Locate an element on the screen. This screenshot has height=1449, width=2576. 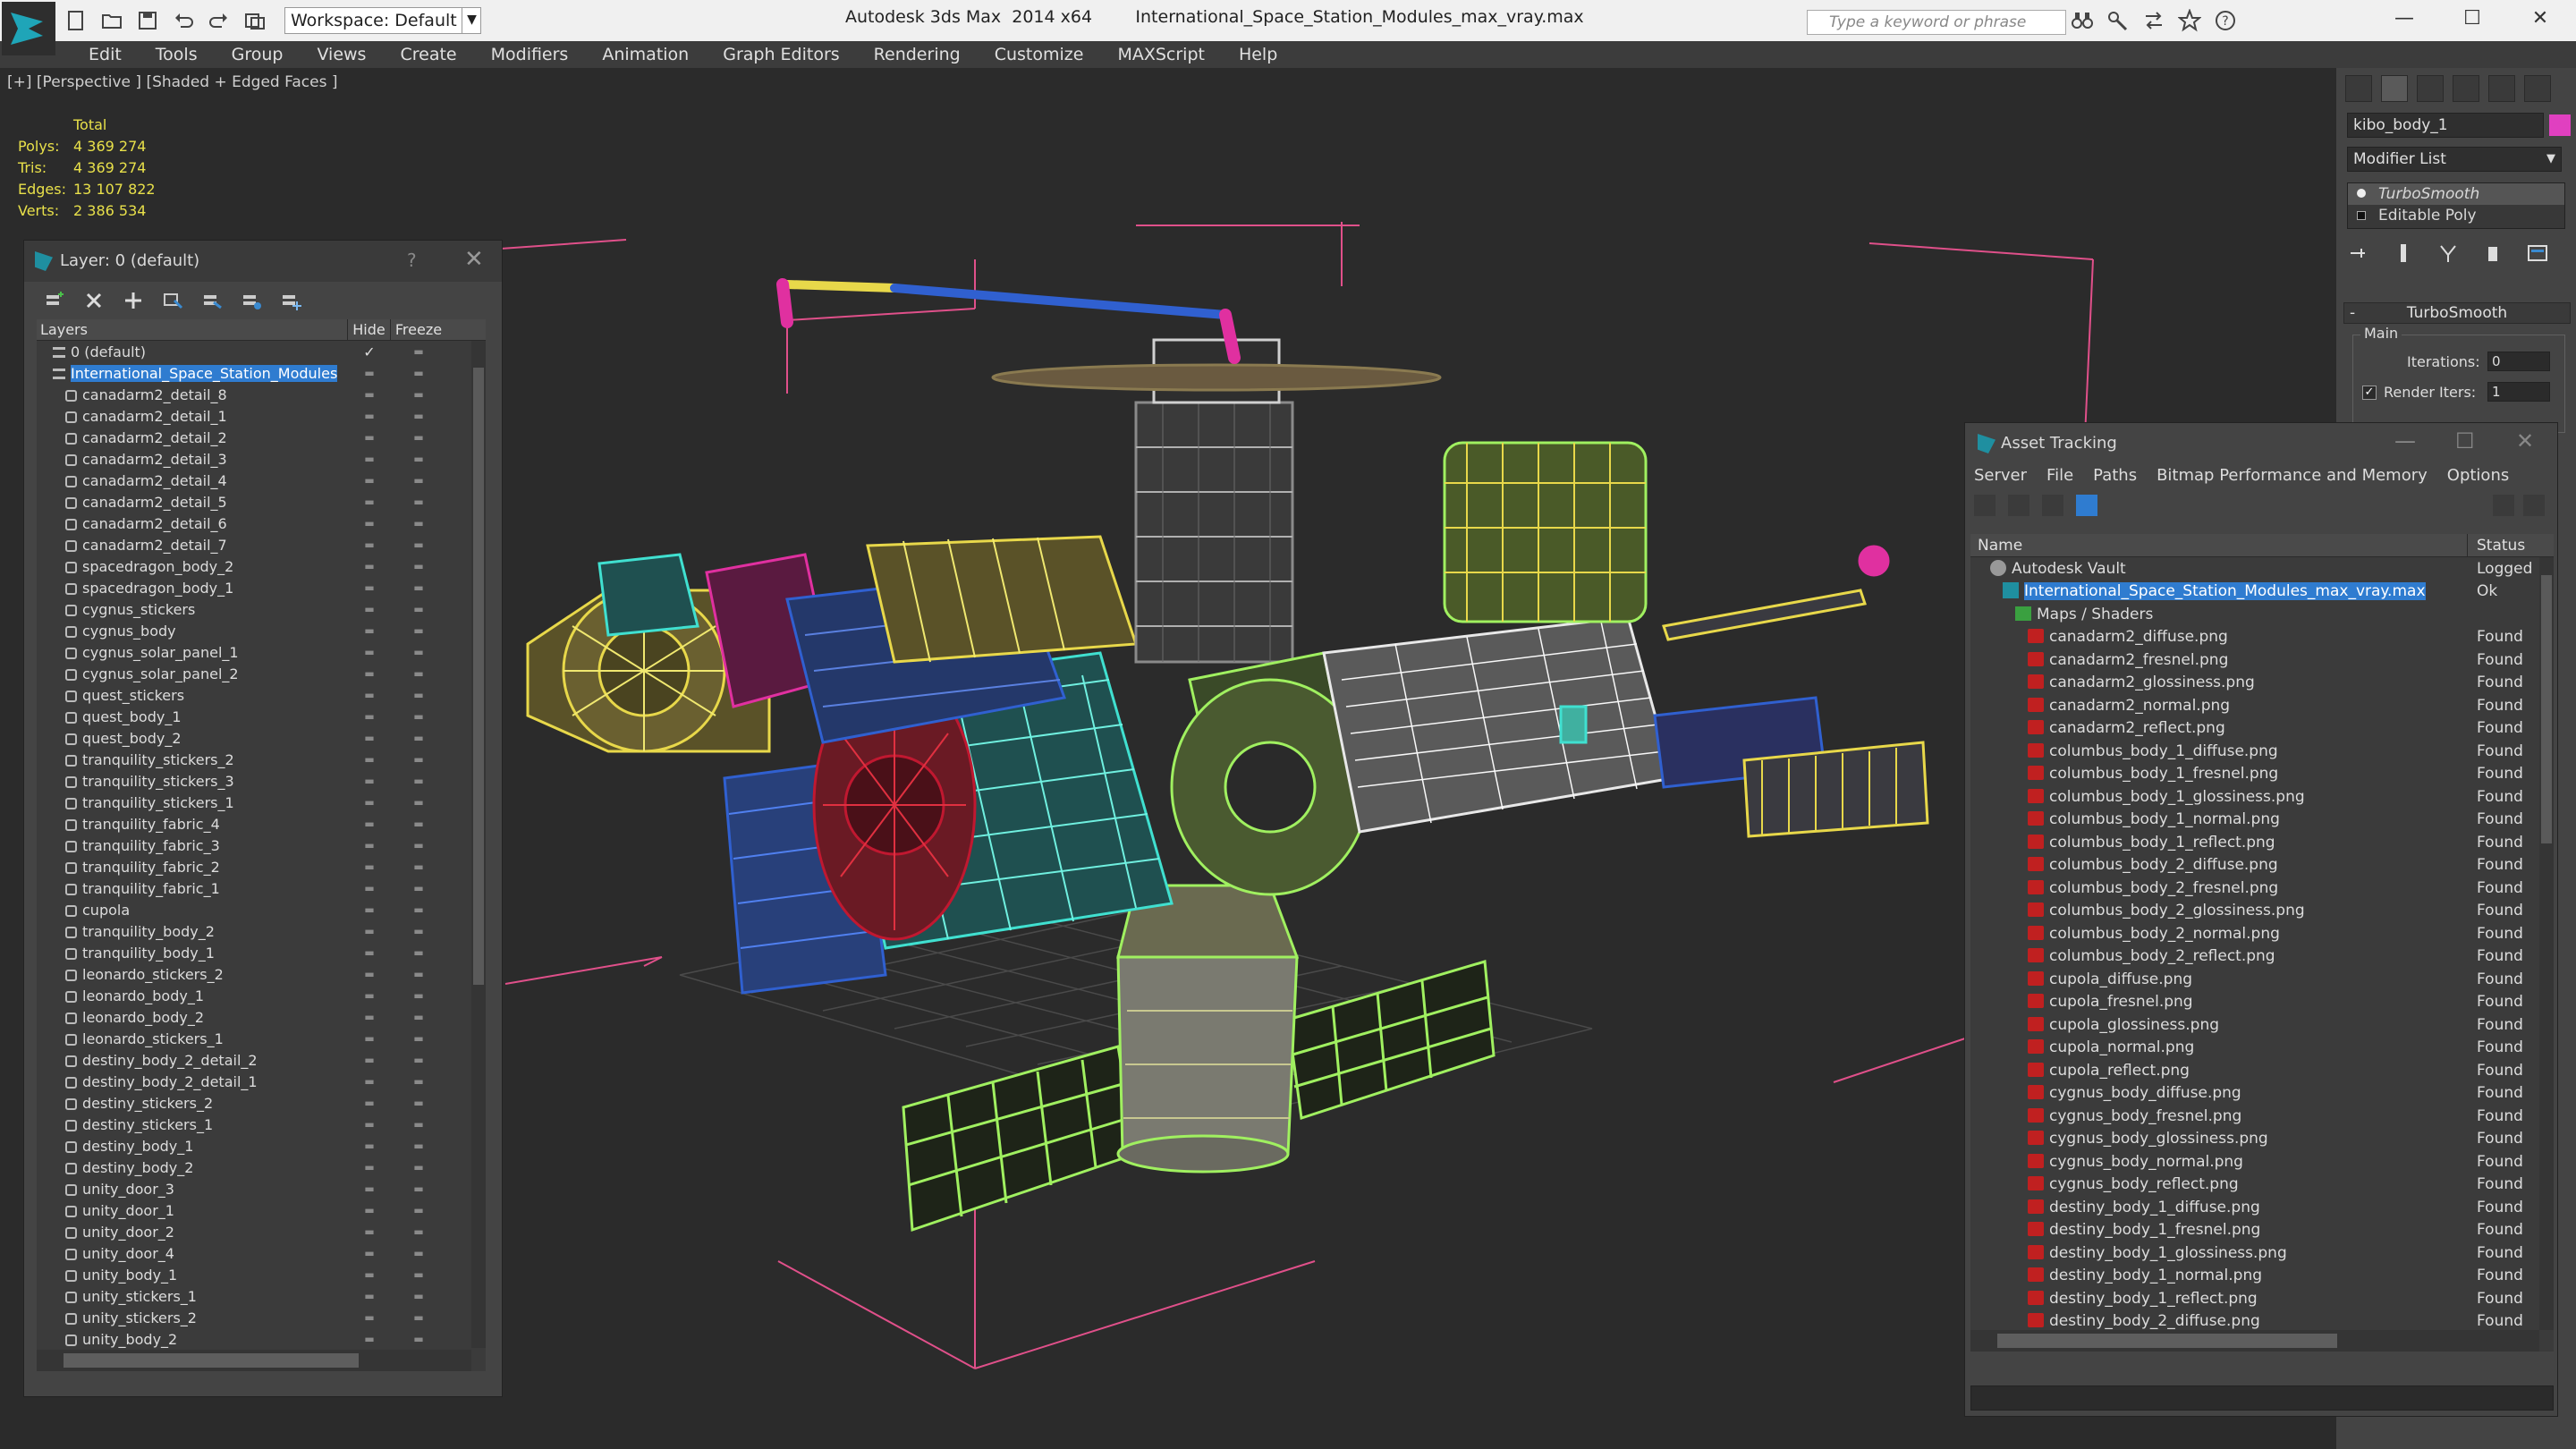
asset-row: cupola_normal.png Found is located at coordinates (2262, 1048).